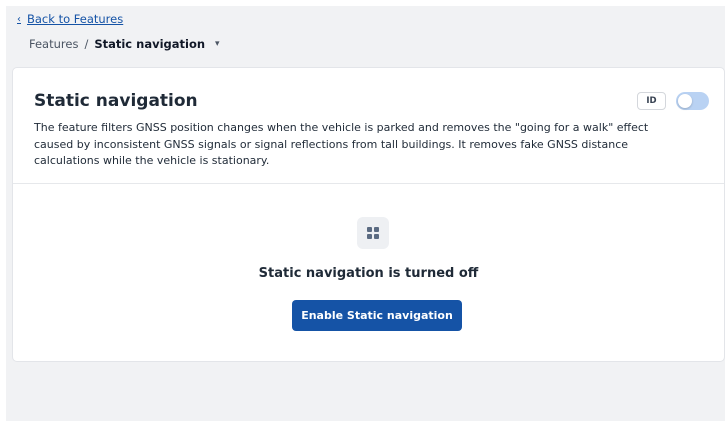 The height and width of the screenshot is (421, 725). Describe the element at coordinates (19, 19) in the screenshot. I see `chevron-left-icon: ‹` at that location.